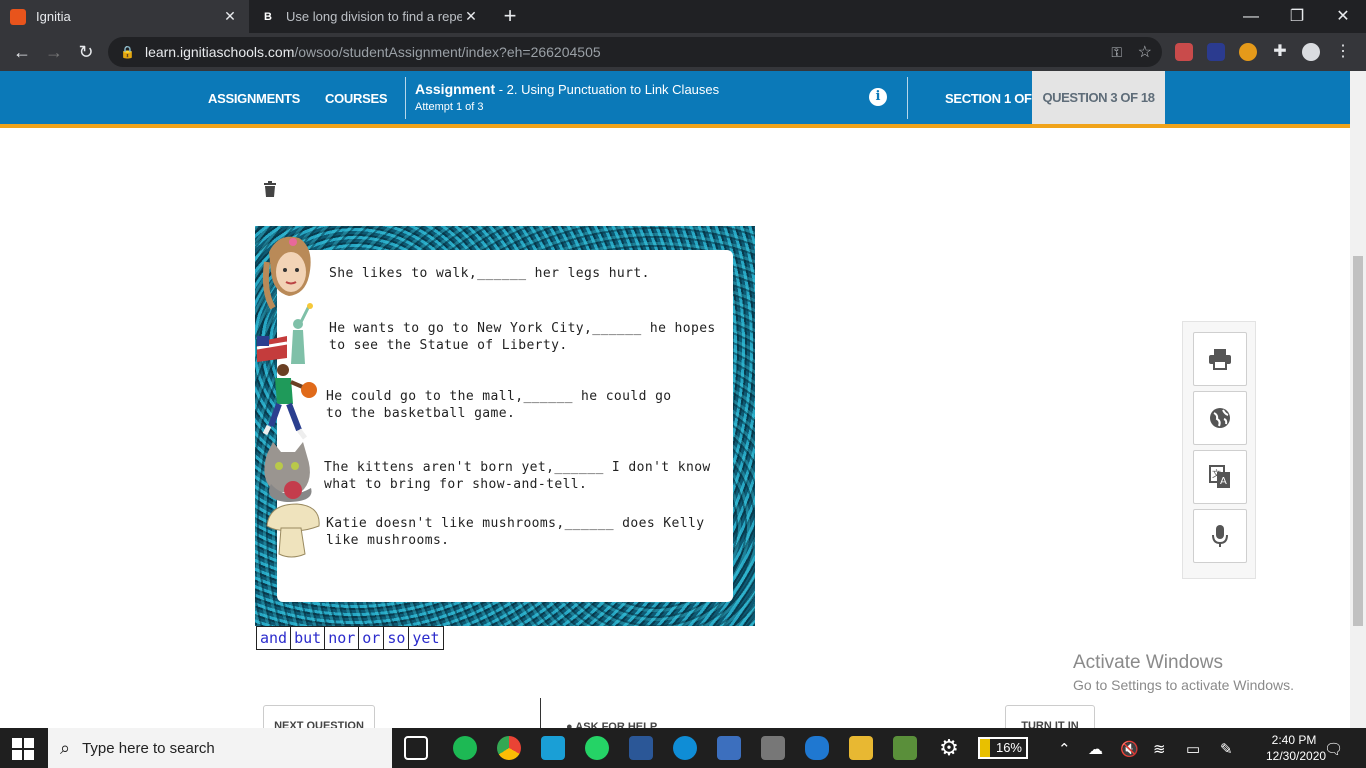  Describe the element at coordinates (607, 89) in the screenshot. I see `assignment-name: - 2. Using Punctuation to Link Clauses` at that location.